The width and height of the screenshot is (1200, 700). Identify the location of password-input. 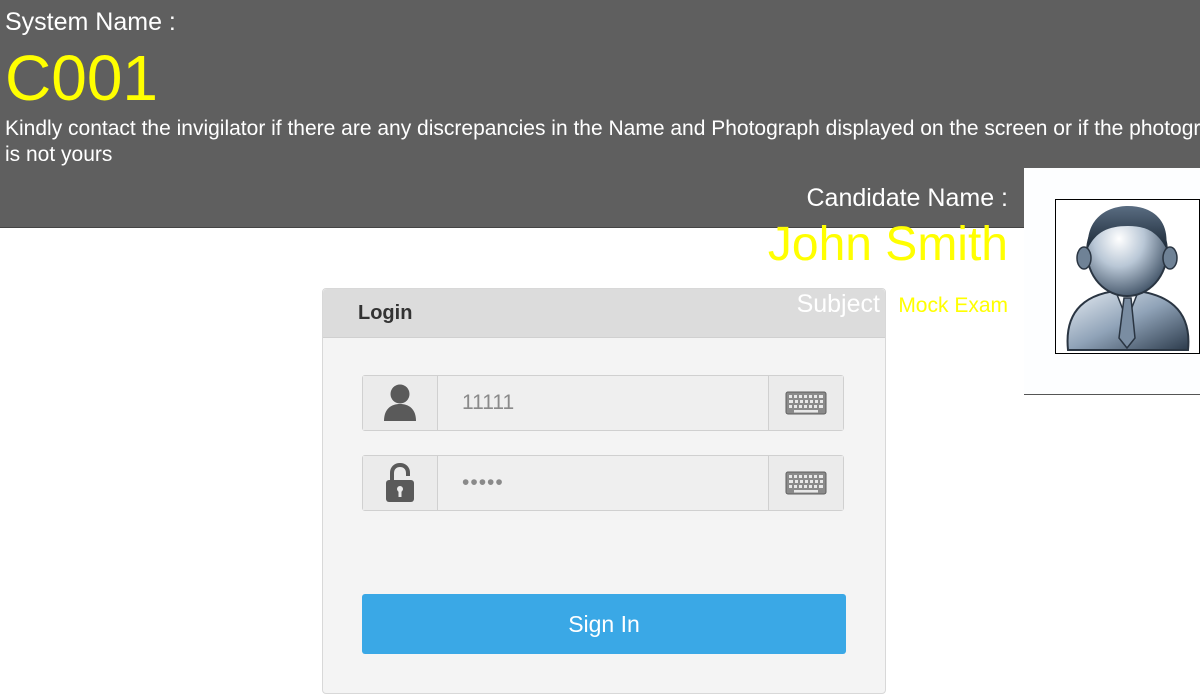
(603, 483).